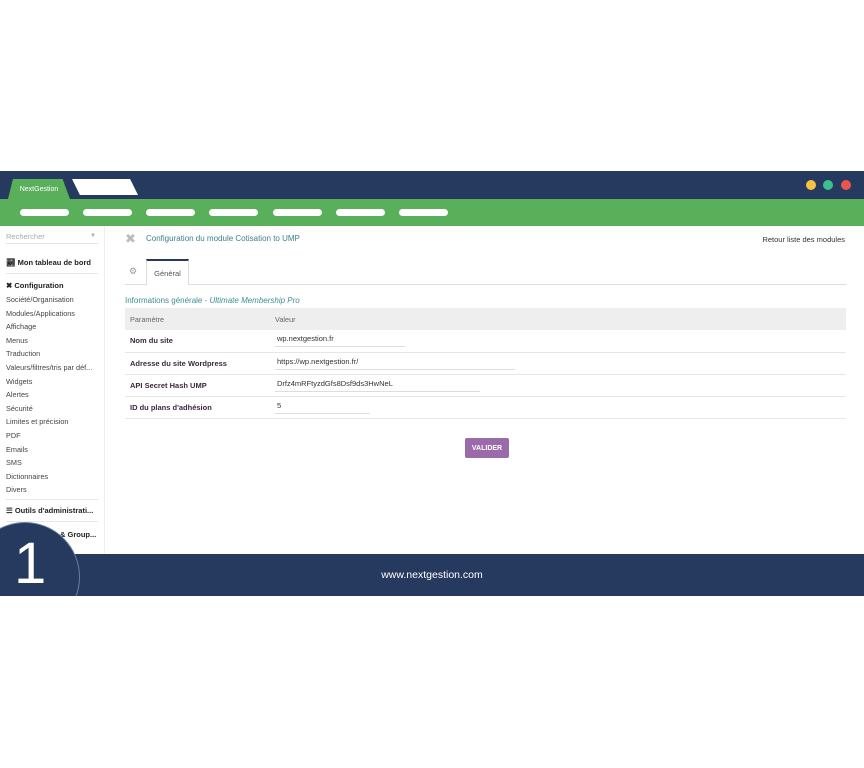 The height and width of the screenshot is (768, 864). I want to click on maximize-dot-icon, so click(828, 185).